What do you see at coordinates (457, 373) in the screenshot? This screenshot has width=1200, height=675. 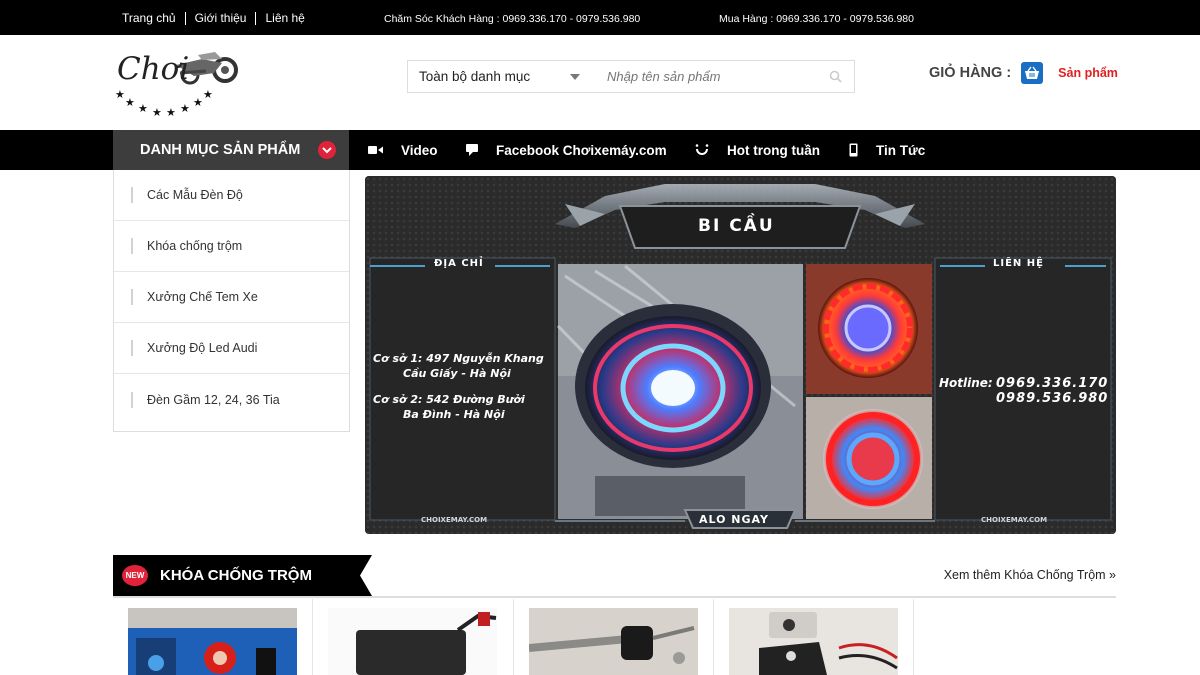 I see `banner-address1-city: Cầu Giấy - Hà Nội` at bounding box center [457, 373].